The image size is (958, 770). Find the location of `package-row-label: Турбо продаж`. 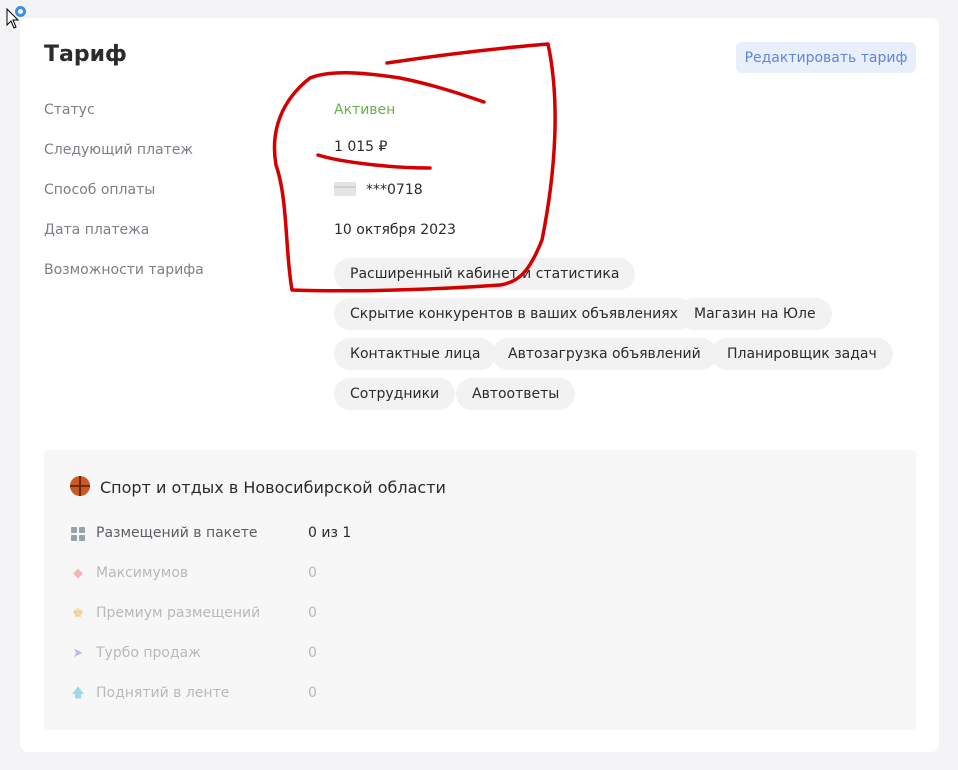

package-row-label: Турбо продаж is located at coordinates (148, 653).